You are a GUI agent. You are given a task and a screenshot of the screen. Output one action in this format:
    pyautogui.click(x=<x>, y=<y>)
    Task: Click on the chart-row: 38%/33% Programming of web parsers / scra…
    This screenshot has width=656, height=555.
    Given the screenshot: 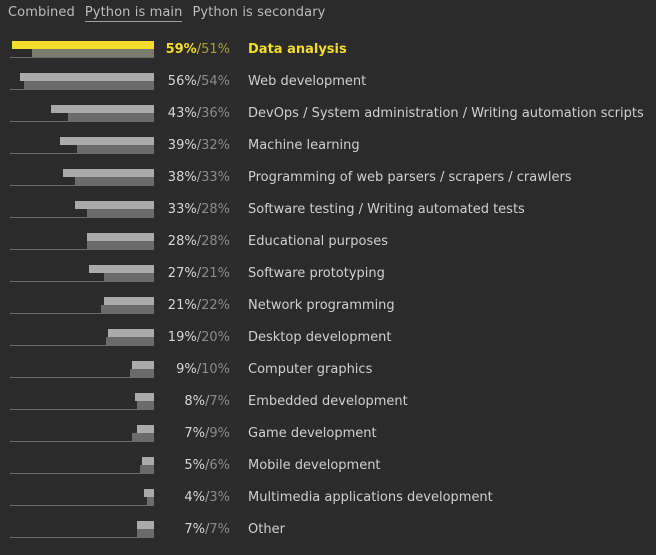 What is the action you would take?
    pyautogui.click(x=328, y=179)
    